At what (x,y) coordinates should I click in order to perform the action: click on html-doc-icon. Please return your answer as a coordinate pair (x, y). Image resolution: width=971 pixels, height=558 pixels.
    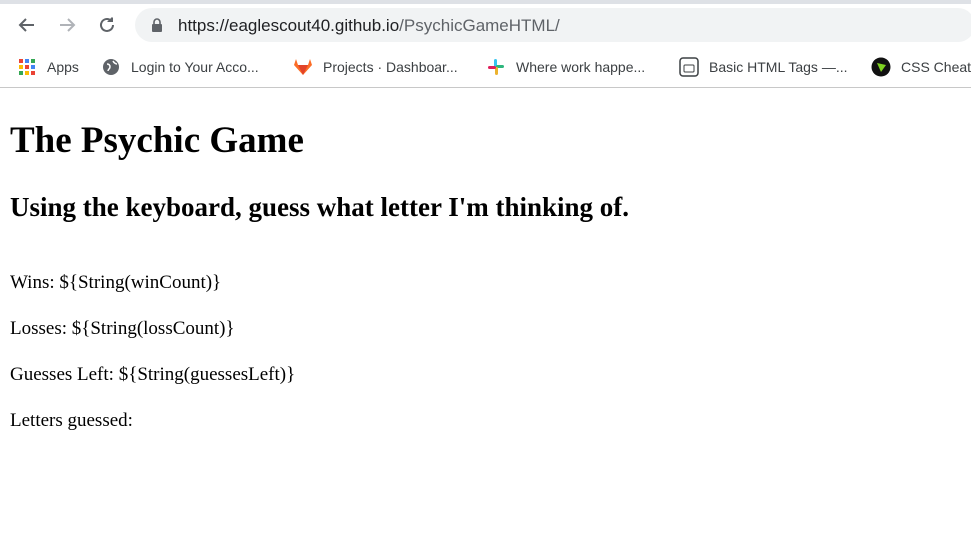
    Looking at the image, I should click on (689, 67).